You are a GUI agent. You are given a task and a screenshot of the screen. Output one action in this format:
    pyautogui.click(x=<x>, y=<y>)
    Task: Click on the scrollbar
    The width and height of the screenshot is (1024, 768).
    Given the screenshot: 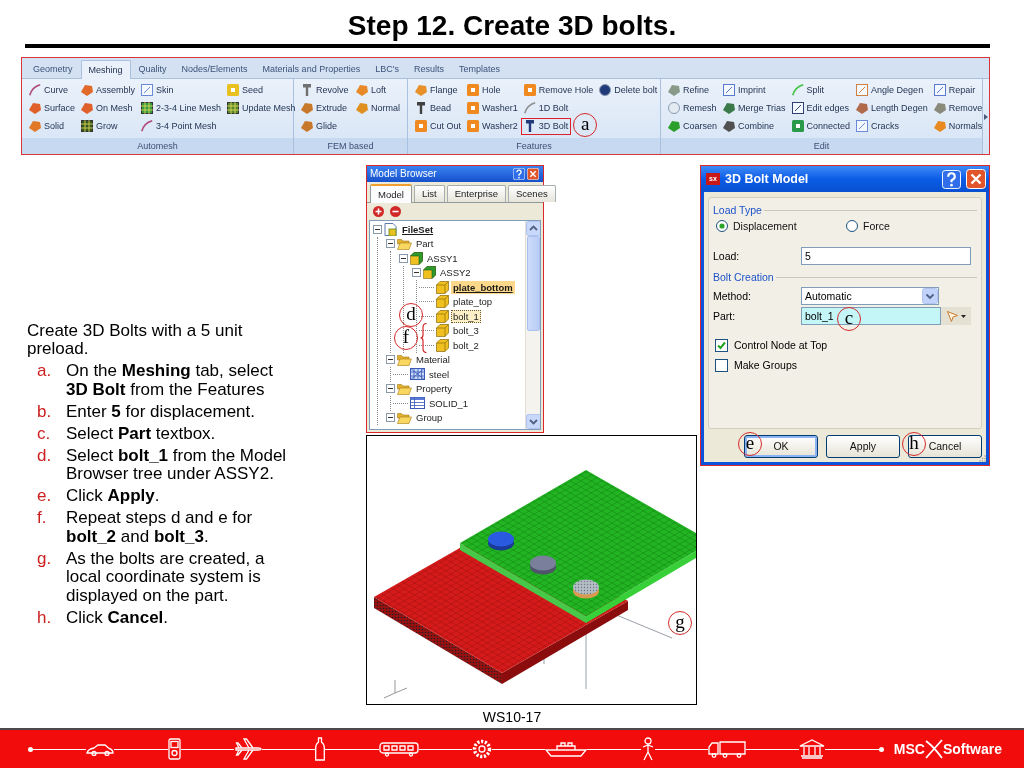 What is the action you would take?
    pyautogui.click(x=532, y=325)
    